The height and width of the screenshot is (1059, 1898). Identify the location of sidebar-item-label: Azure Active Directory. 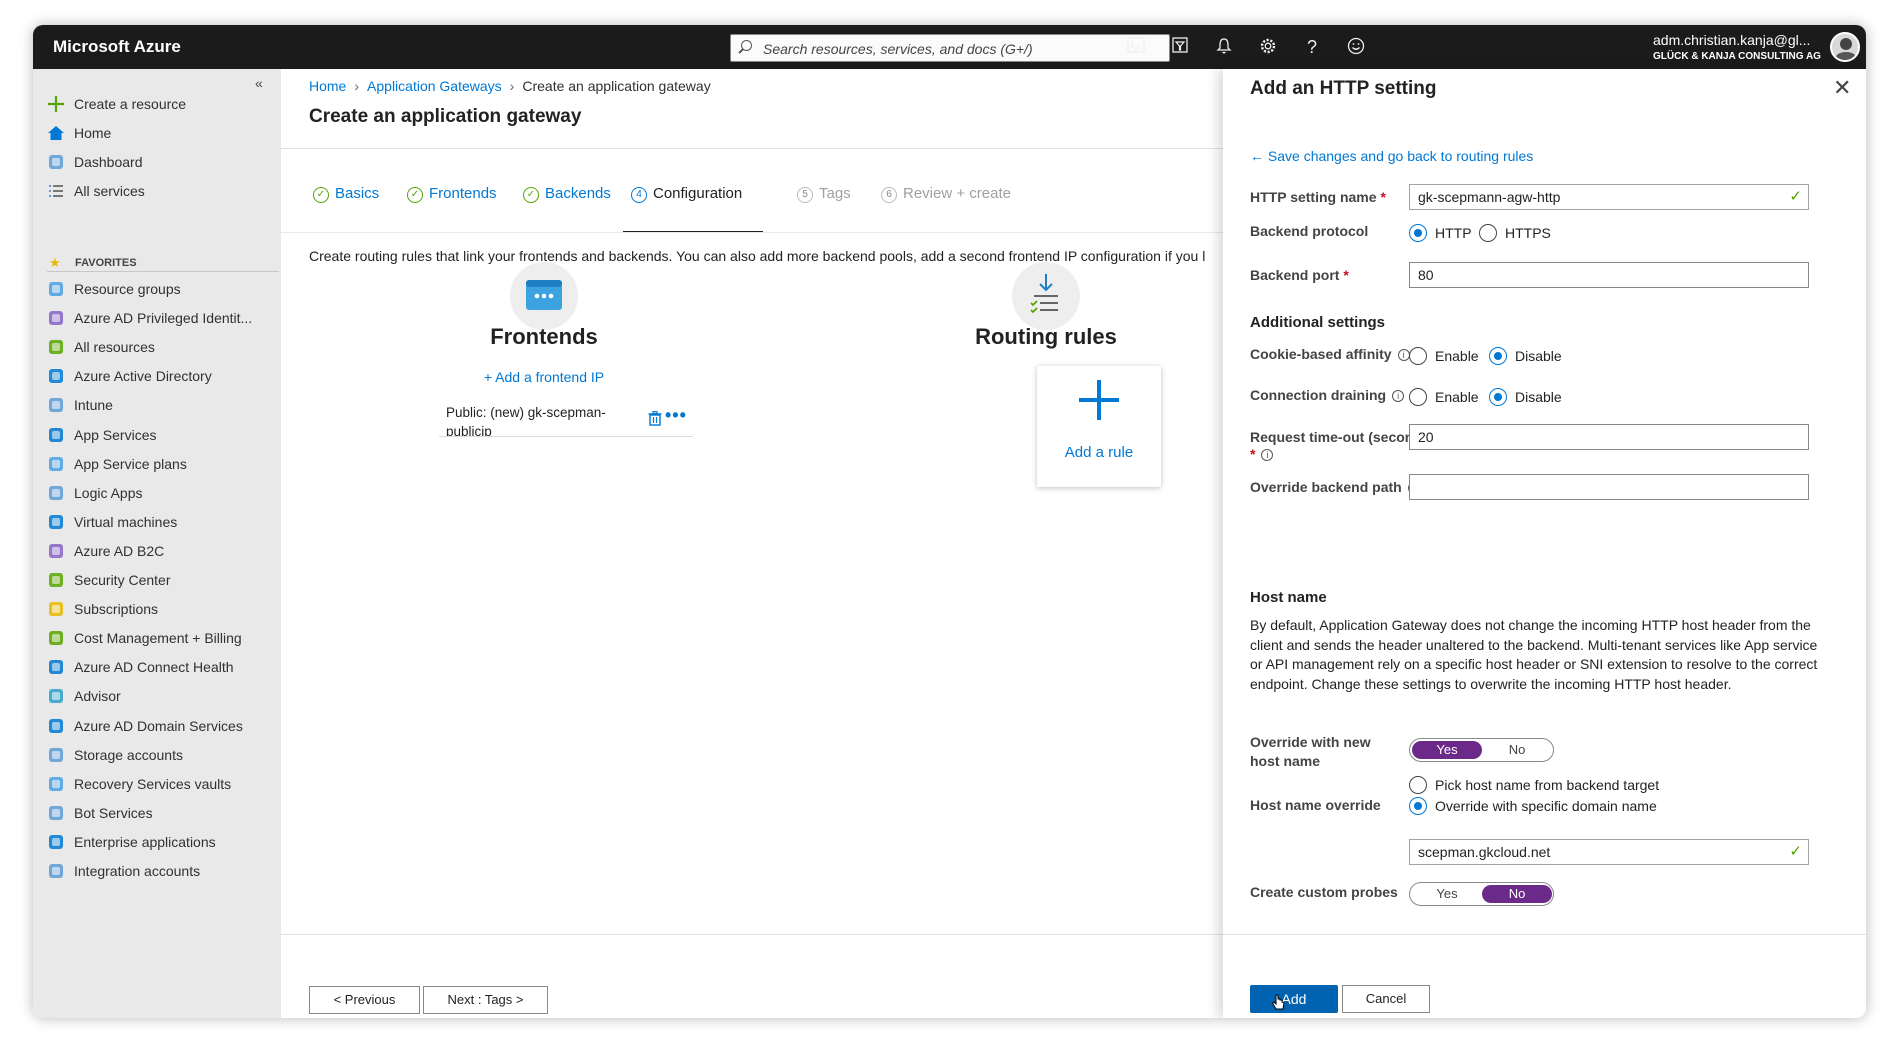
(143, 376).